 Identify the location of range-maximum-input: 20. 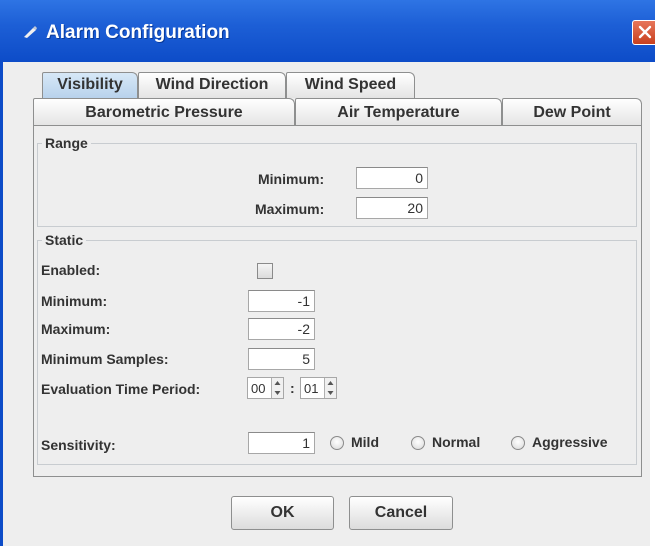
(392, 208).